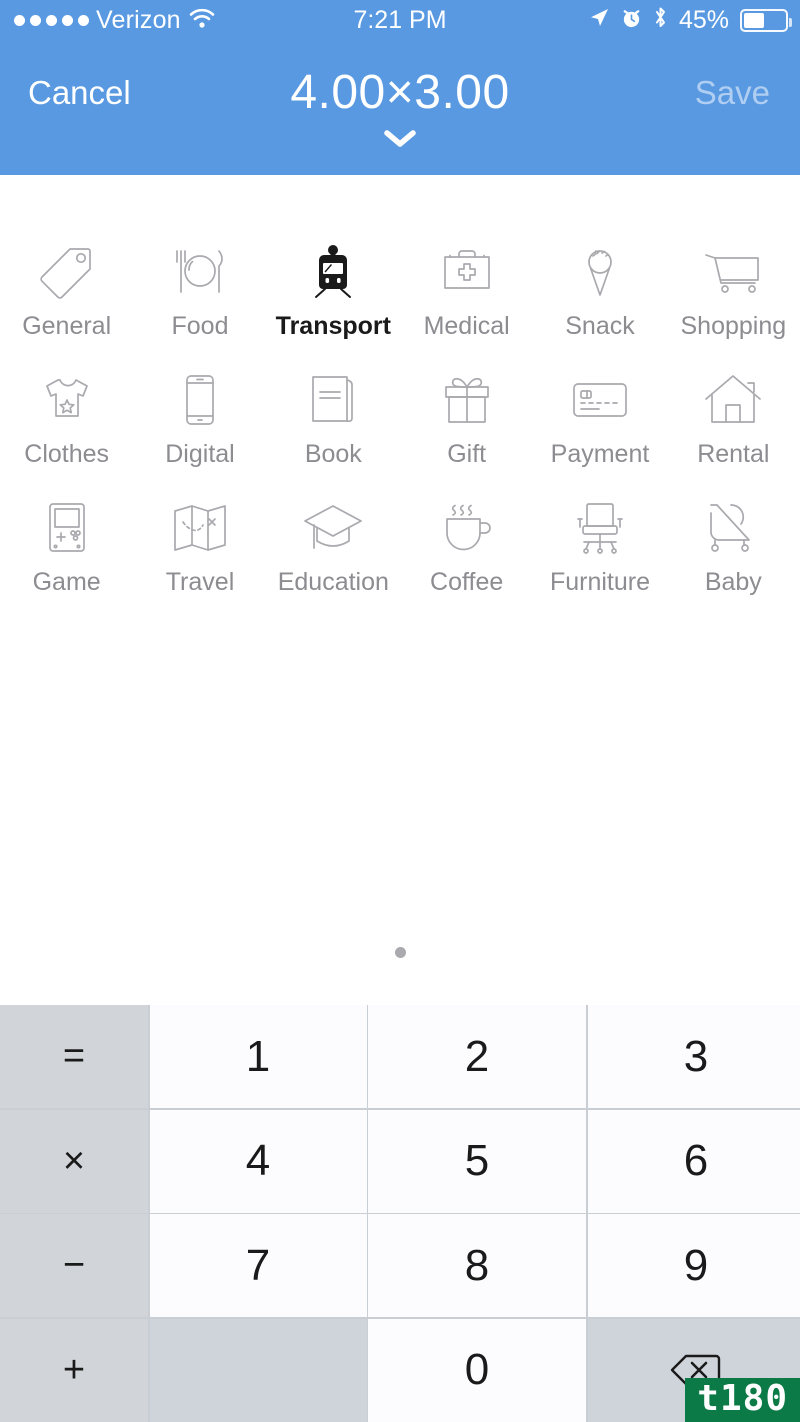  I want to click on category-item-clothes: Clothes, so click(66, 422).